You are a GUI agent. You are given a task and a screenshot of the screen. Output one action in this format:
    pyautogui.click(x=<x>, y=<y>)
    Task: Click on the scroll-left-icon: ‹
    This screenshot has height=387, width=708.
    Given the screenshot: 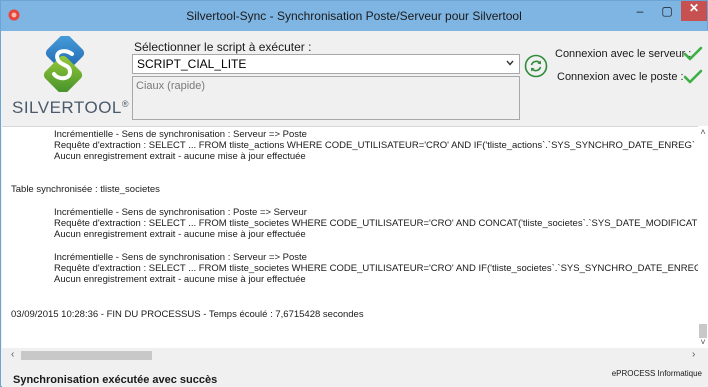 What is the action you would take?
    pyautogui.click(x=12, y=354)
    